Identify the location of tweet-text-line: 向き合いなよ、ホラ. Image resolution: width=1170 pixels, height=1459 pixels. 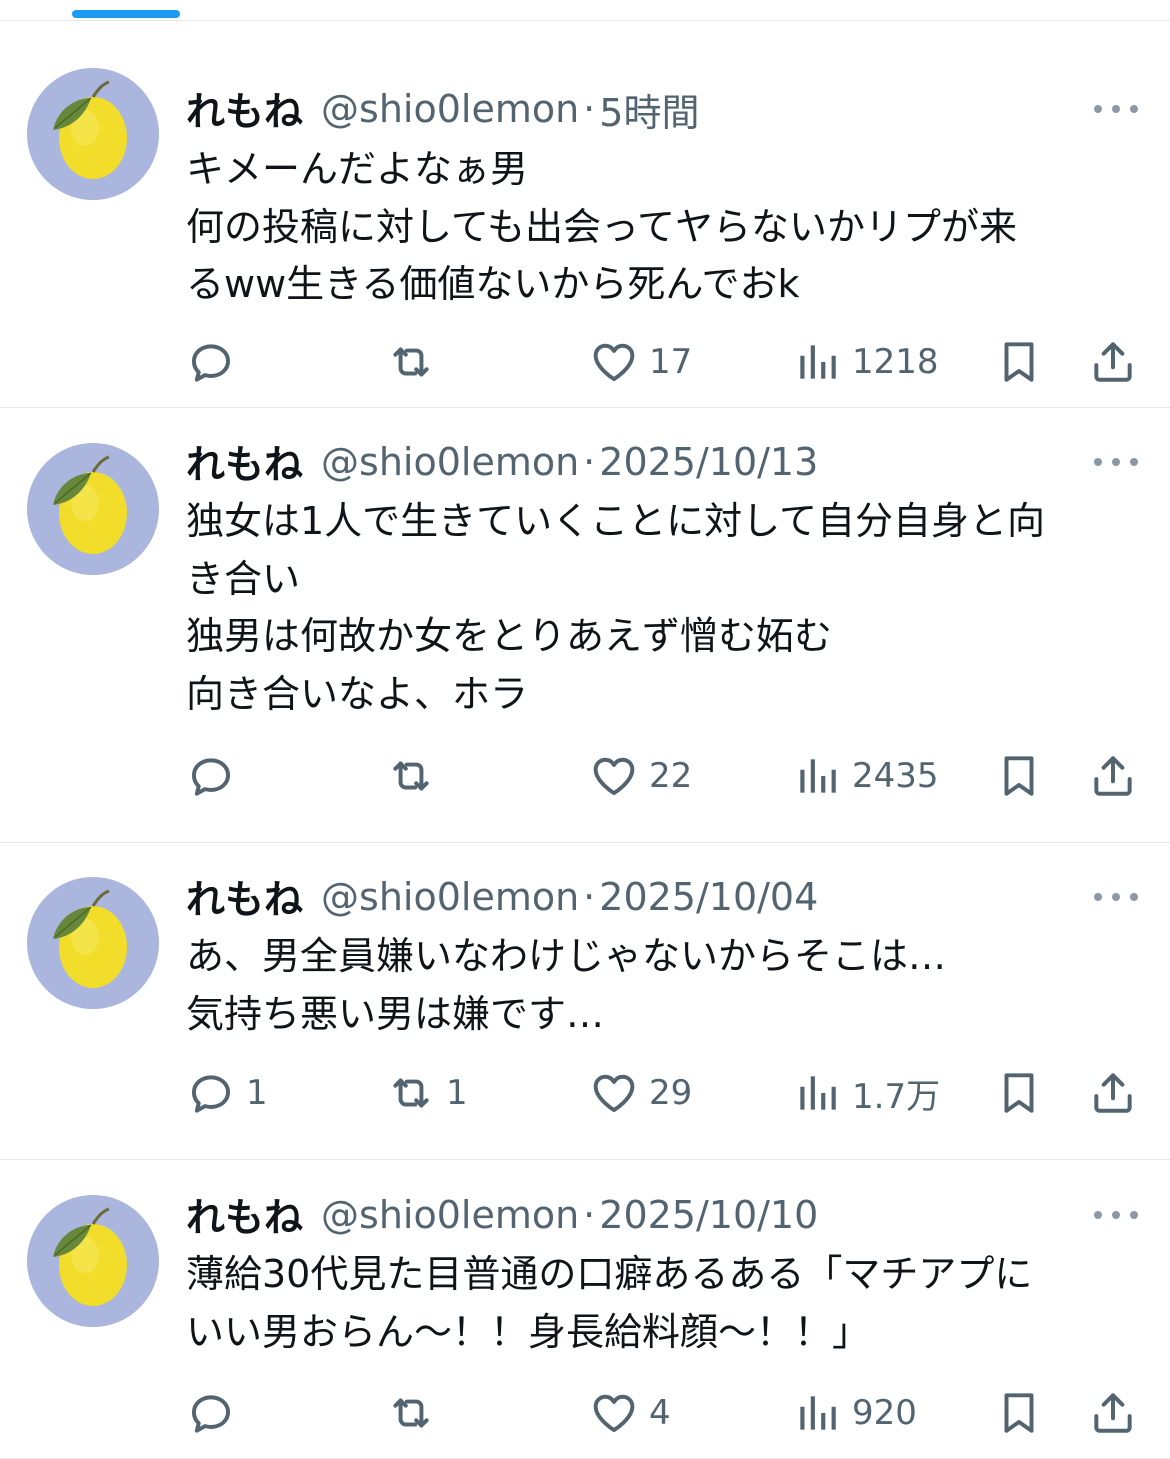
(357, 693).